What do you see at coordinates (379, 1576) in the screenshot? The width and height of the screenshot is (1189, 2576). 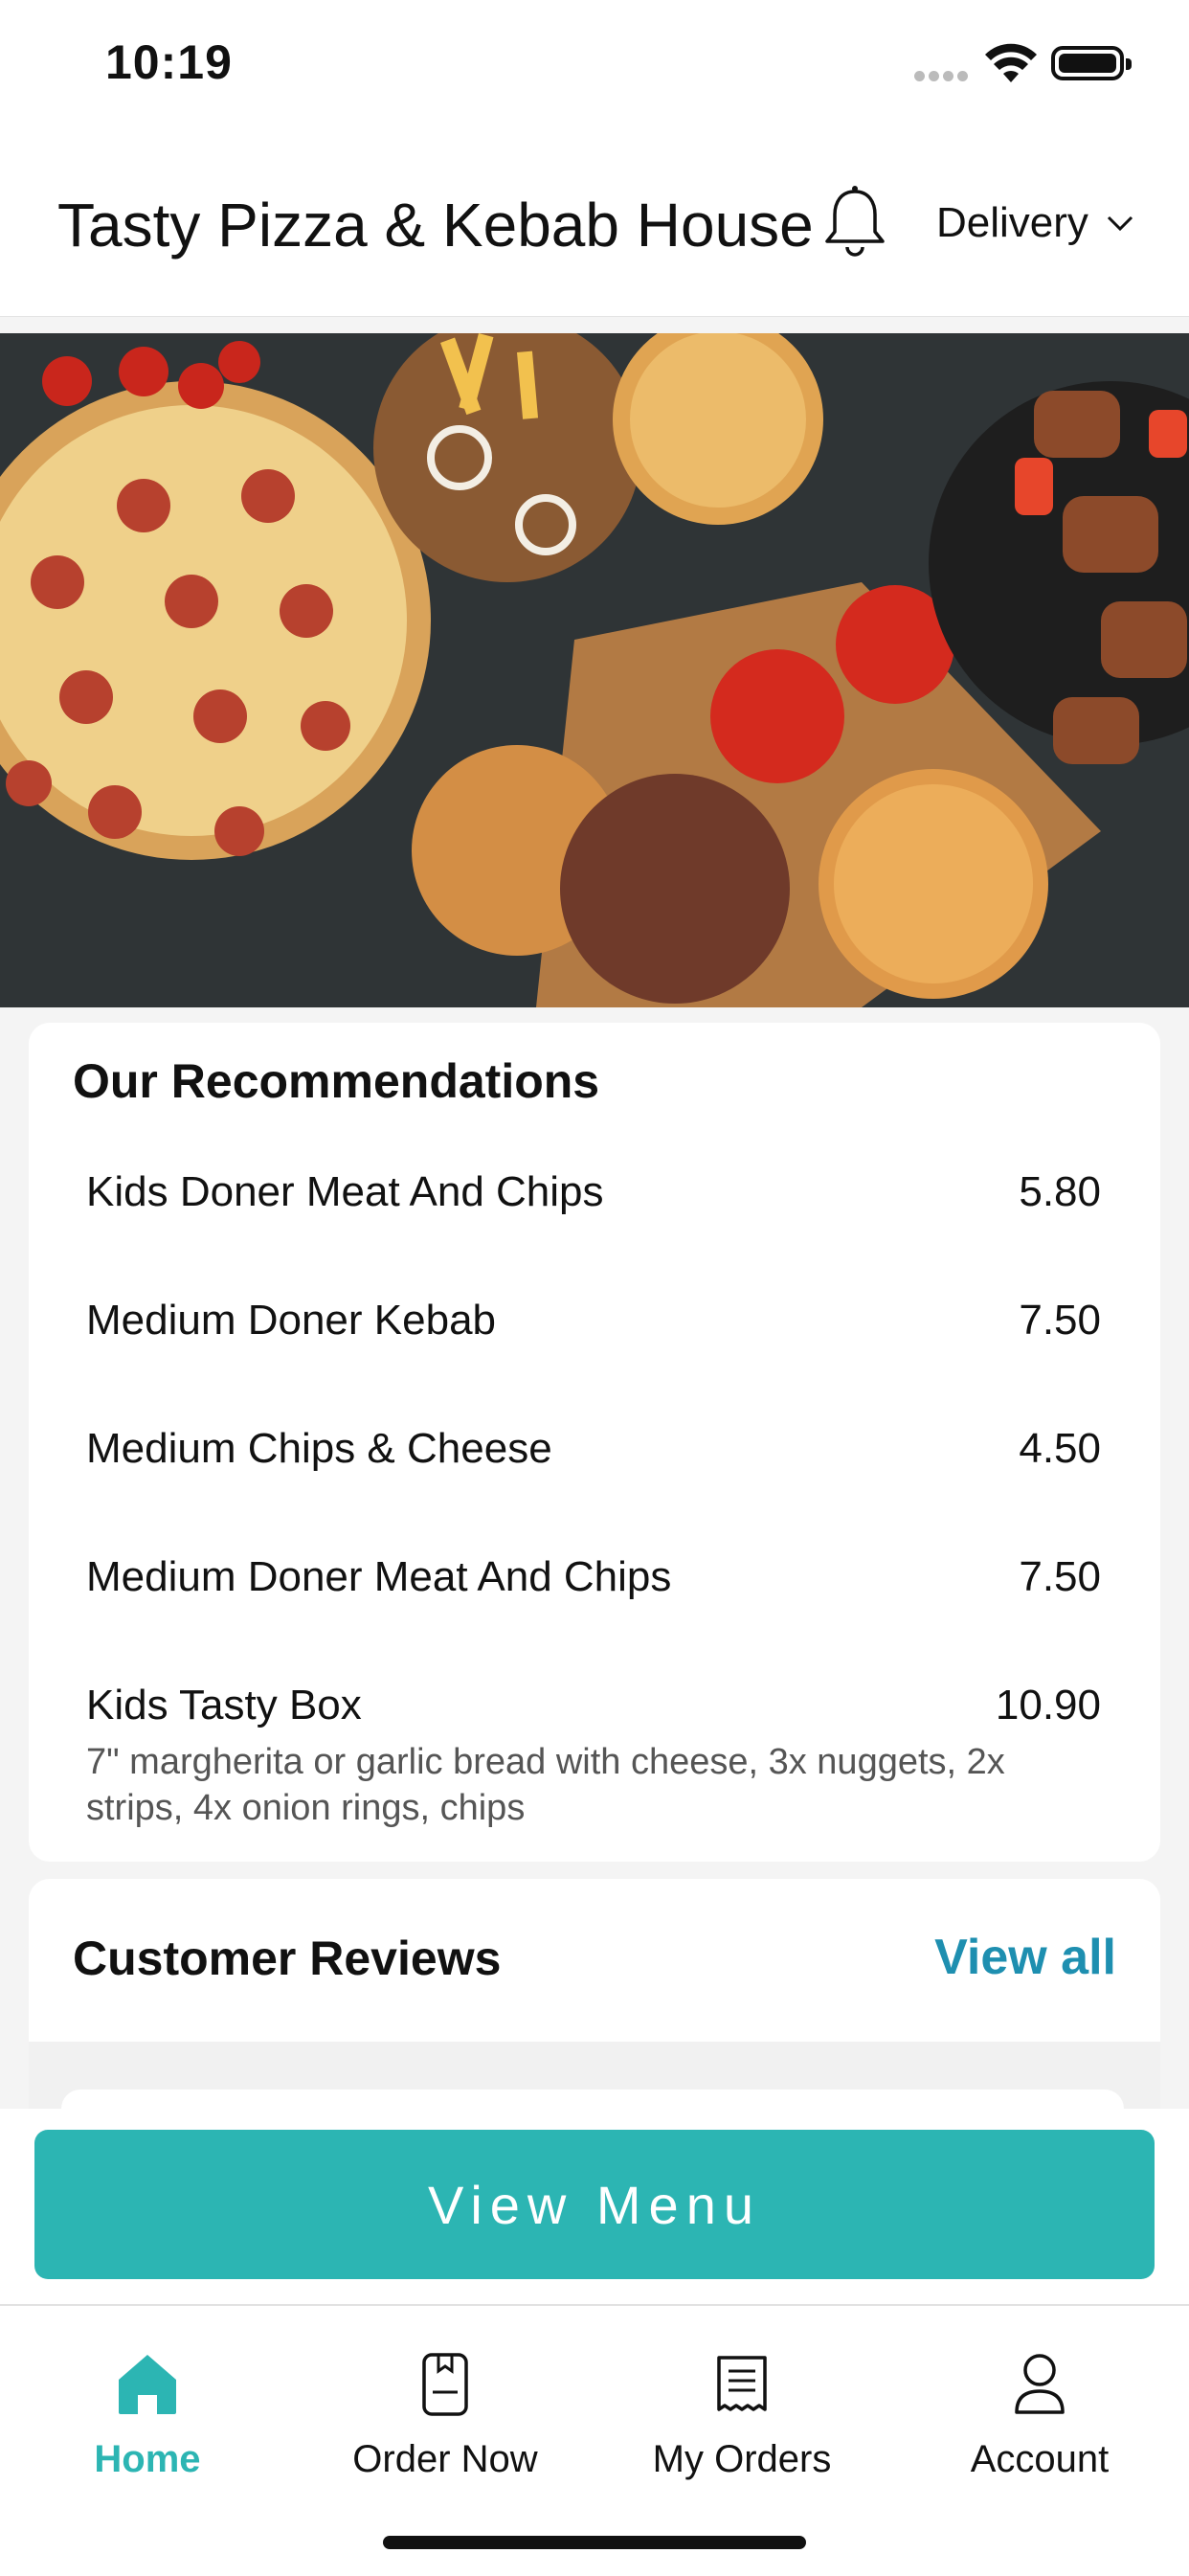 I see `item-name: Medium Doner Meat And Chips` at bounding box center [379, 1576].